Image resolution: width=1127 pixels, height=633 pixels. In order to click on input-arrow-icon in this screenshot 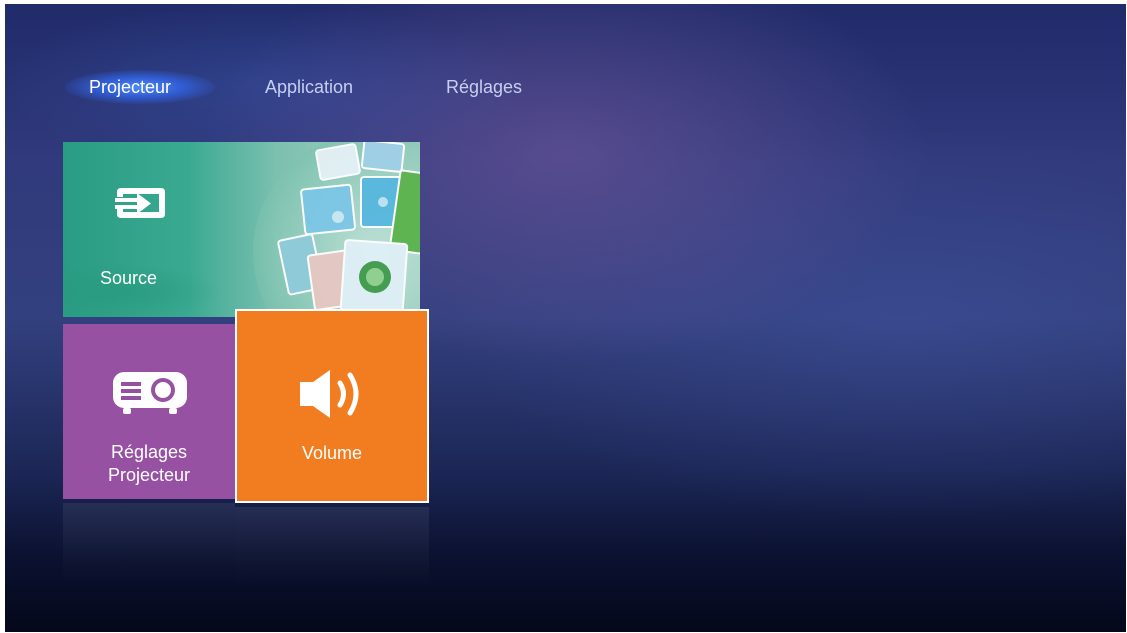, I will do `click(140, 203)`.